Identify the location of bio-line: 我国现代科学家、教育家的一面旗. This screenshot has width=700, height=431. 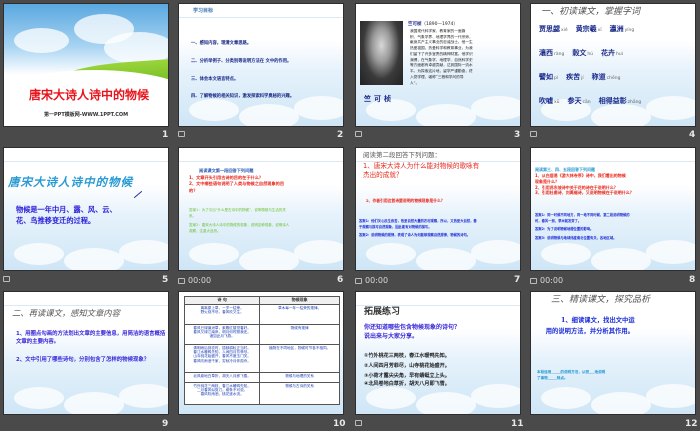
(438, 31).